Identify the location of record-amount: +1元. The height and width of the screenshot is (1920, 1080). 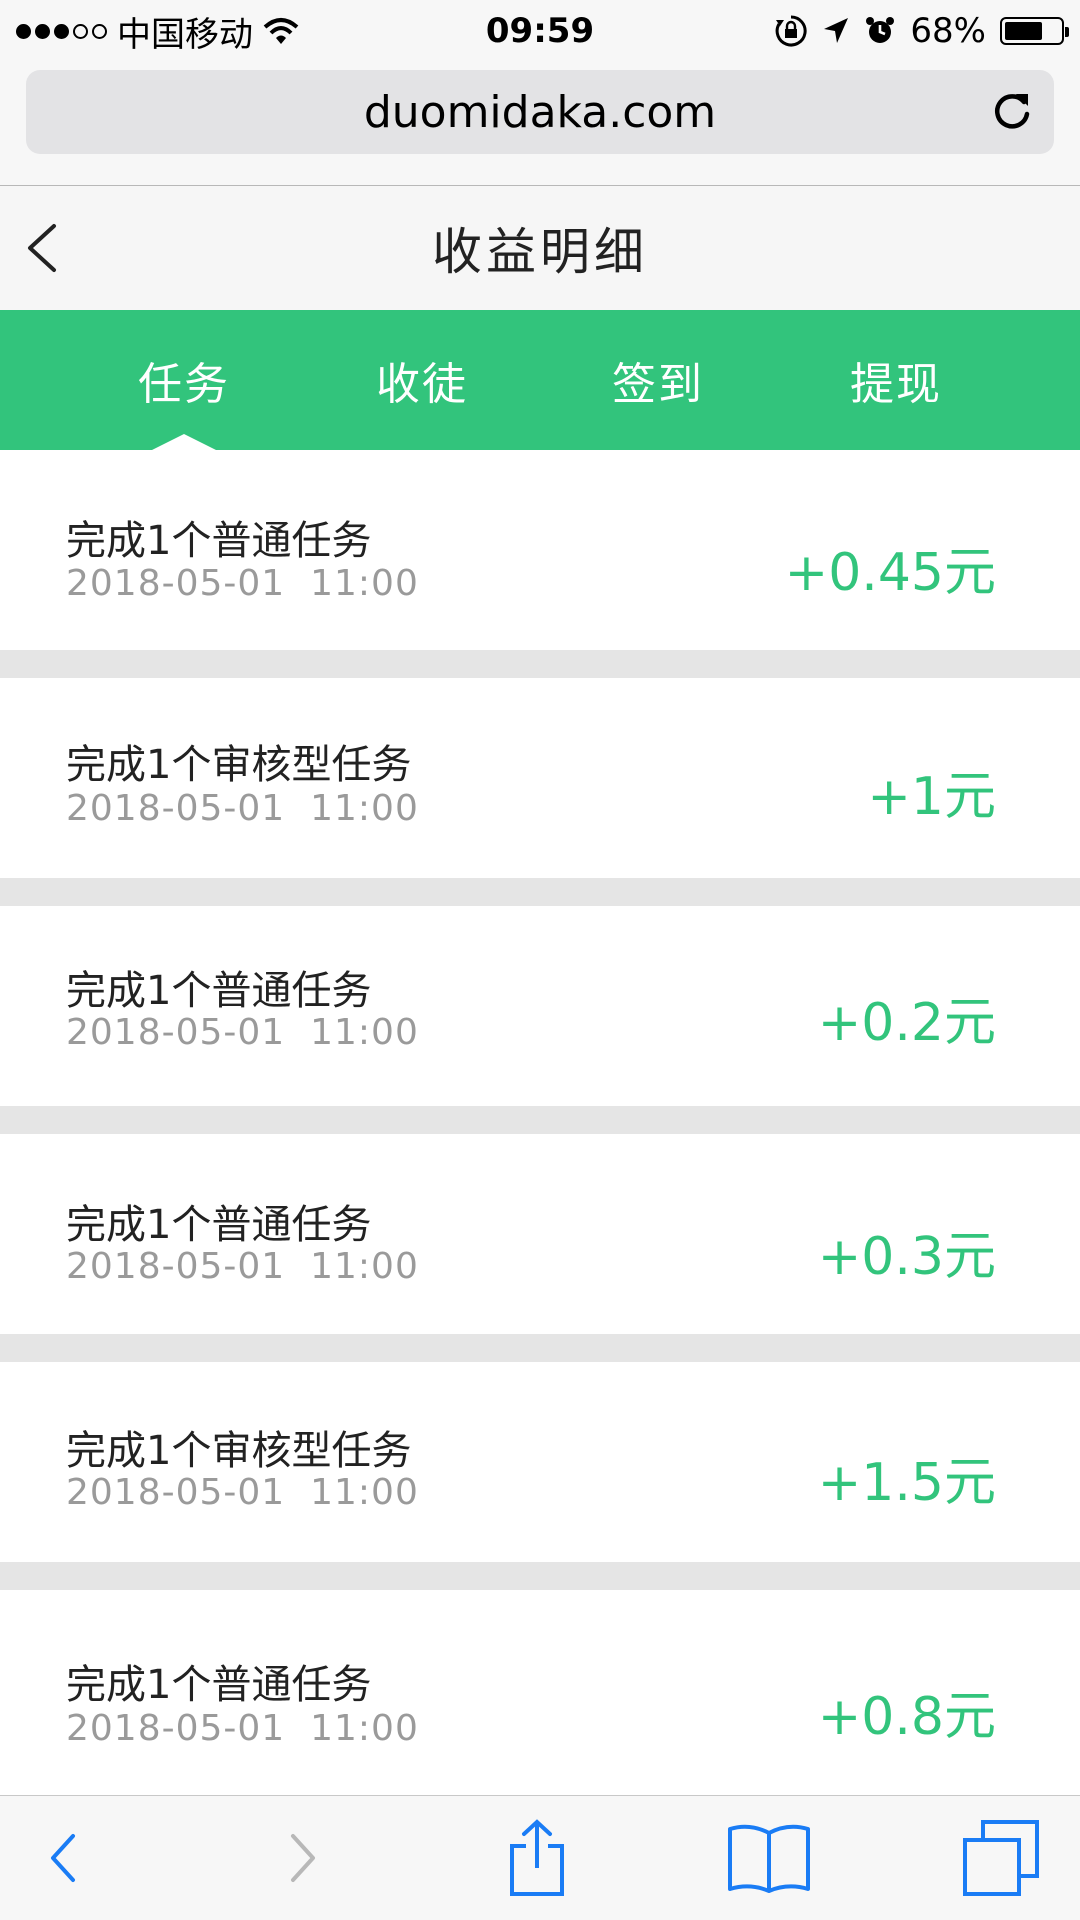
(931, 797).